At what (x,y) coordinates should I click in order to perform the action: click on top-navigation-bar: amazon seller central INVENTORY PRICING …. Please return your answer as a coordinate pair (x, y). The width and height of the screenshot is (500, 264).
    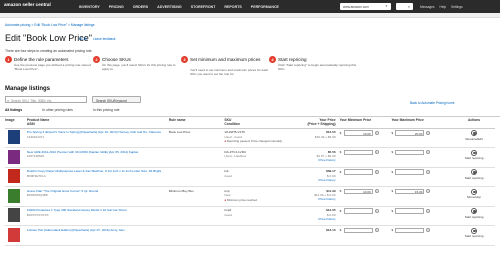
    Looking at the image, I should click on (250, 6).